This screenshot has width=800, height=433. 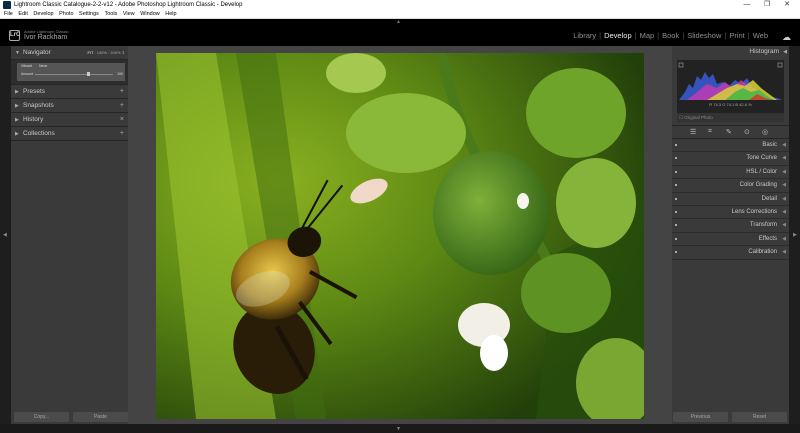 I want to click on navigator-zoom: FIT : 100% : 200% ⇕, so click(x=106, y=53).